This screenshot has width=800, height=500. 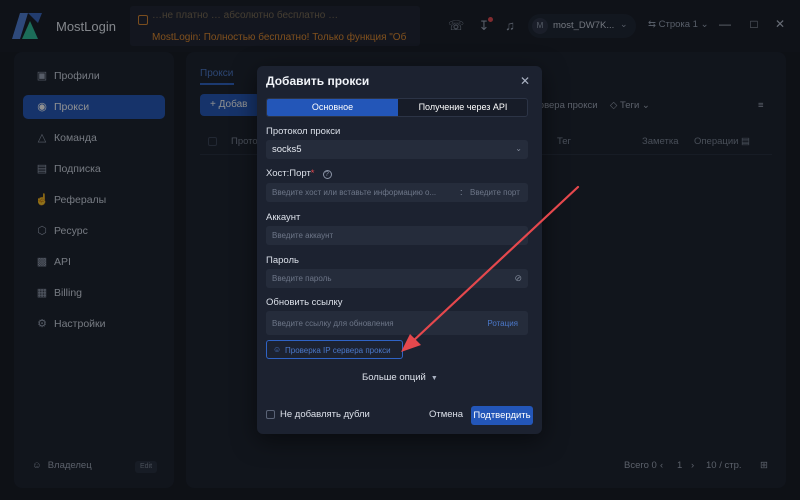 I want to click on rotation-link: Ротация, so click(x=502, y=323).